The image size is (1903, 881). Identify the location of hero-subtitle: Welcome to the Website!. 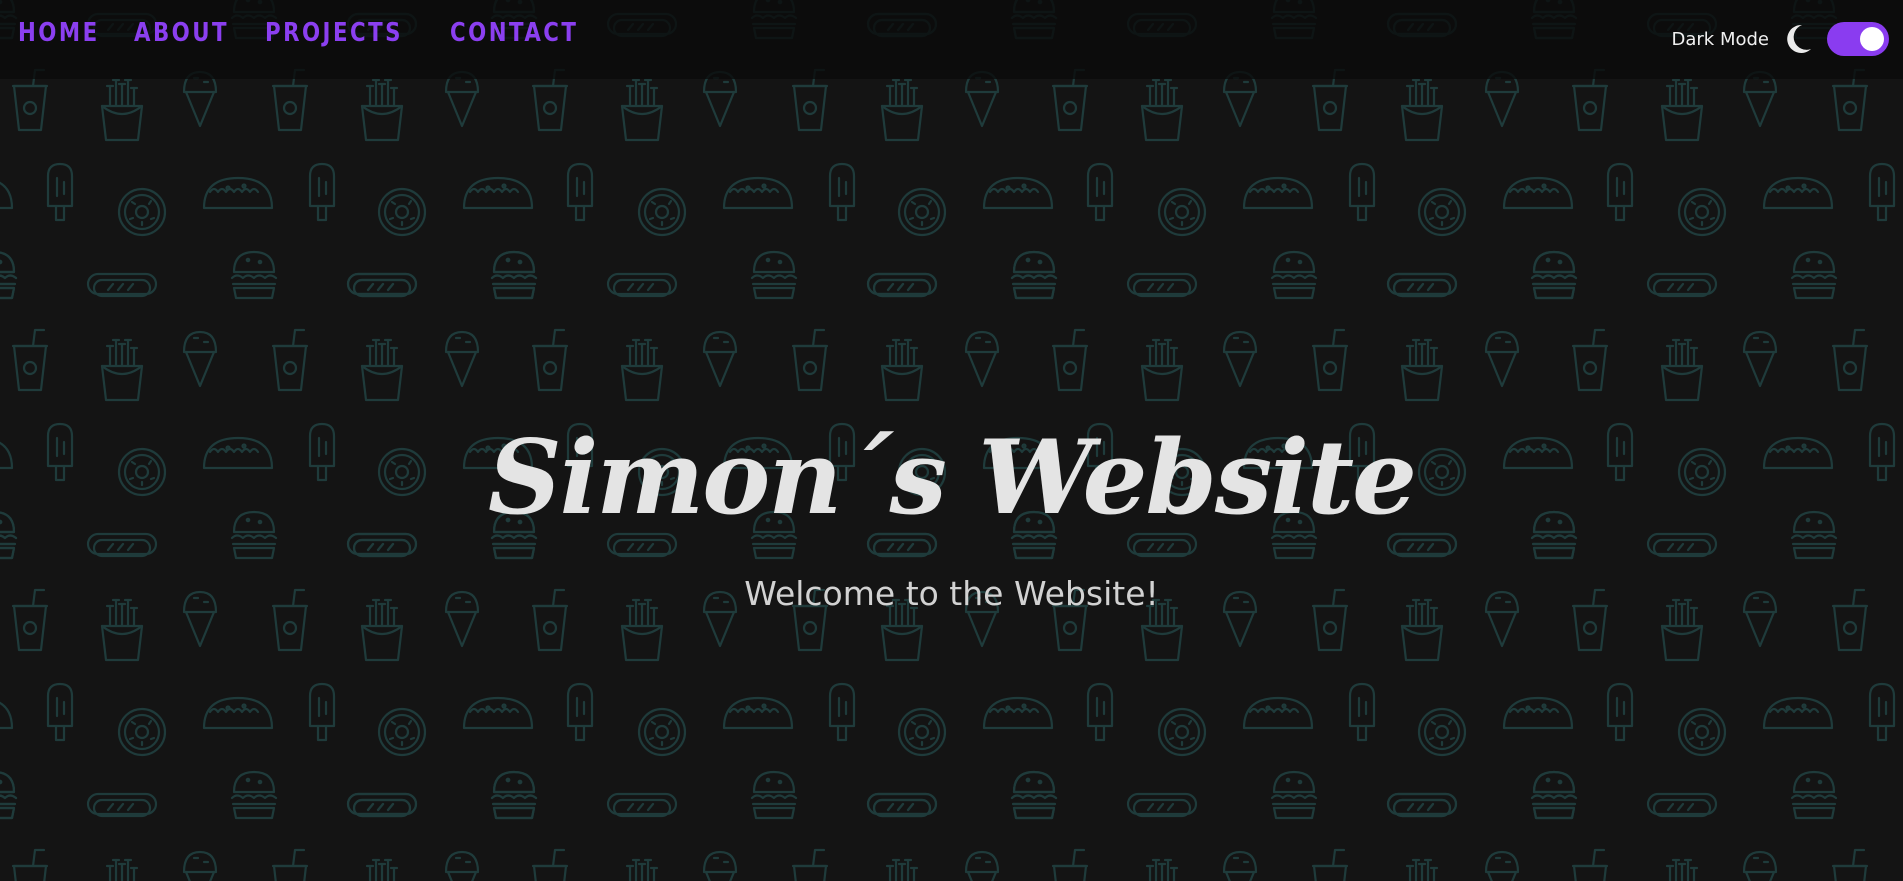
(951, 593).